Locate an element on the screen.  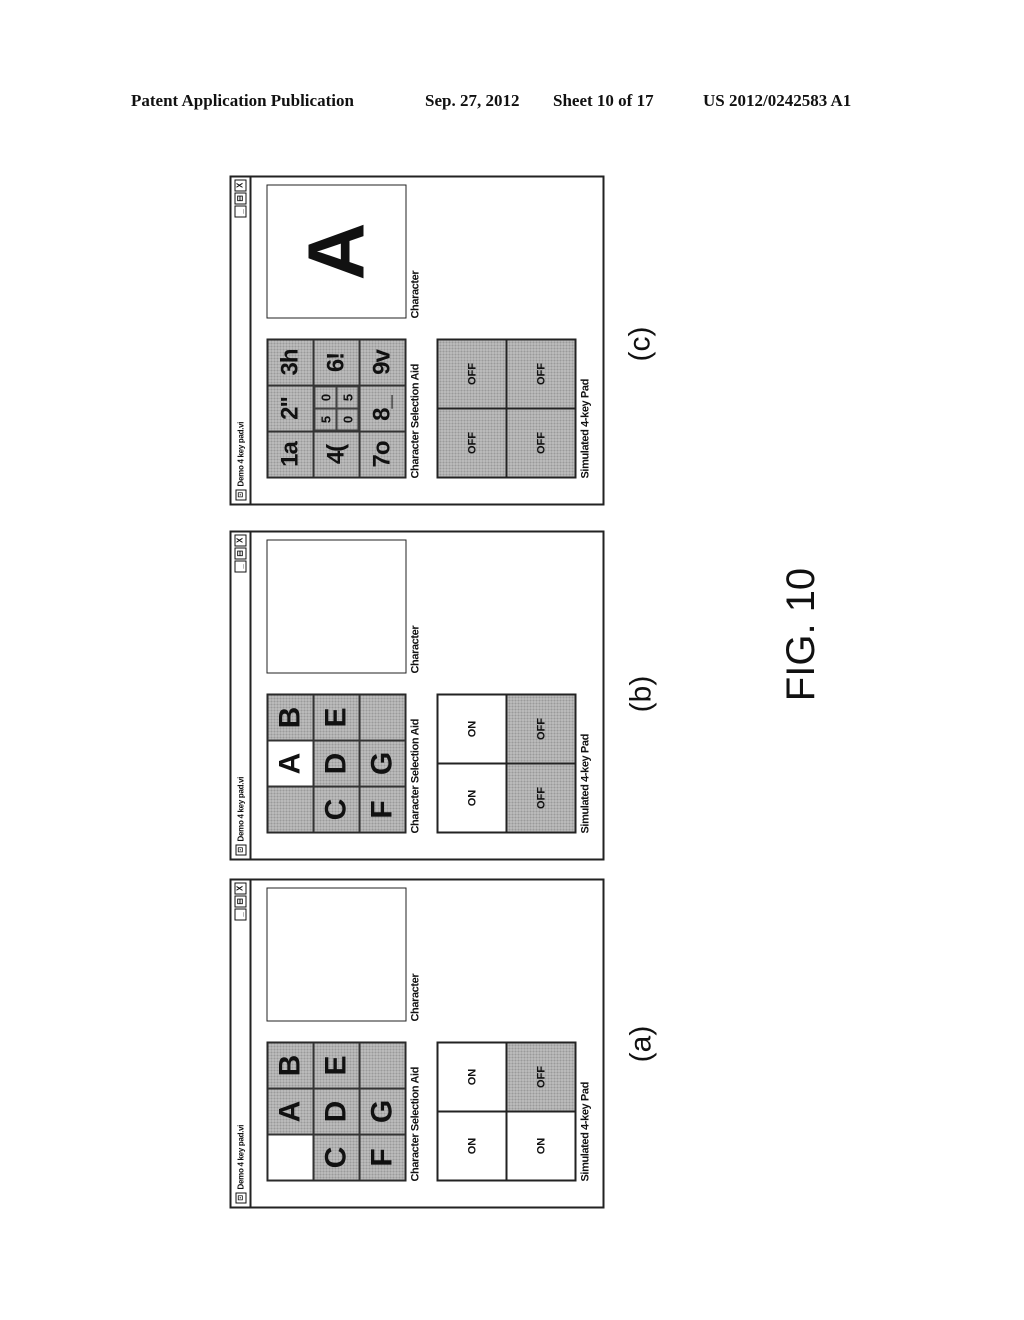
publication-date: Sep. 27, 2012 is located at coordinates (472, 100).